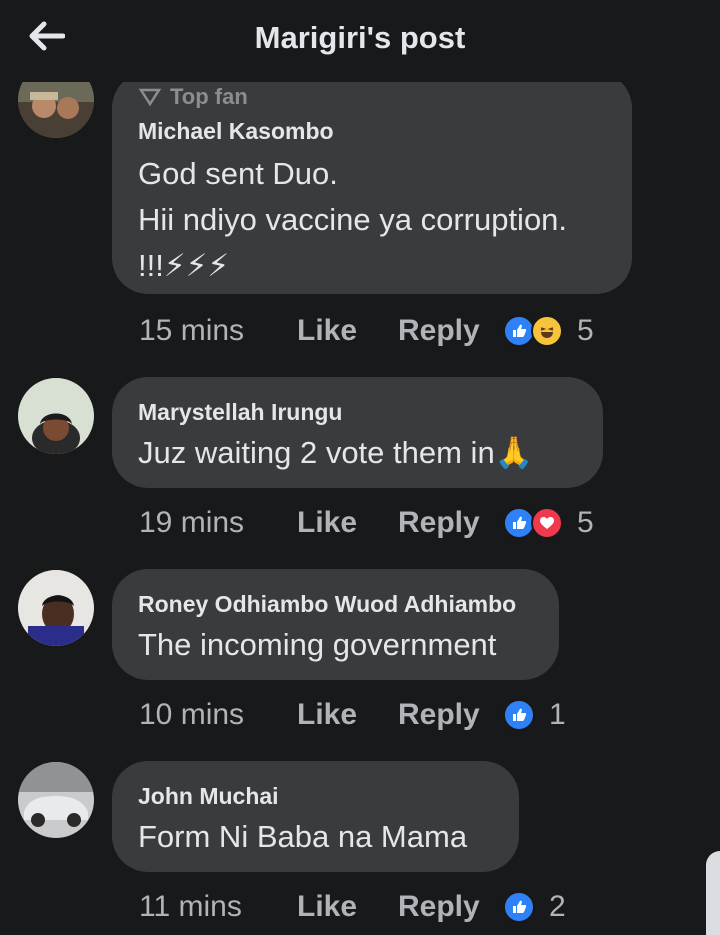 The width and height of the screenshot is (720, 935). Describe the element at coordinates (372, 131) in the screenshot. I see `comment-author: Michael Kasombo` at that location.